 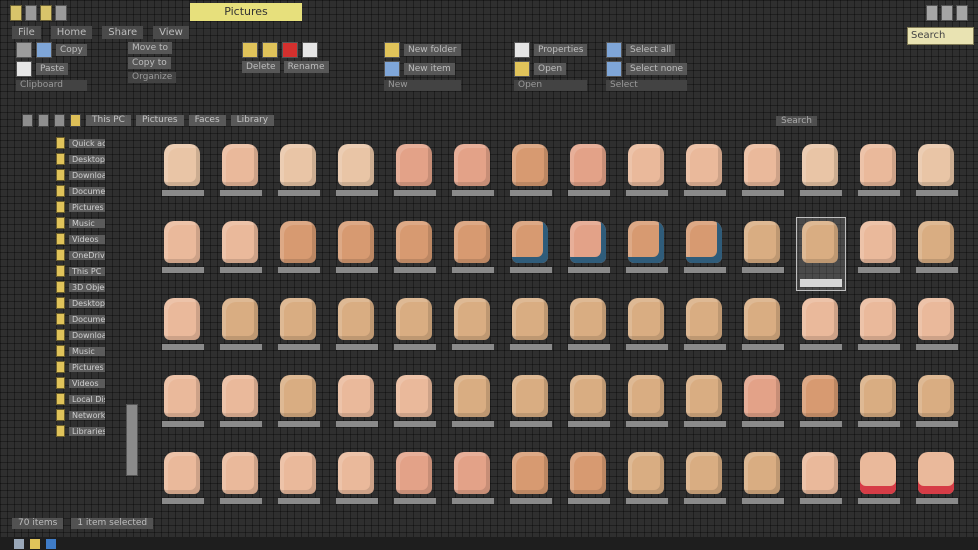 I want to click on minimize-button, so click(x=932, y=13).